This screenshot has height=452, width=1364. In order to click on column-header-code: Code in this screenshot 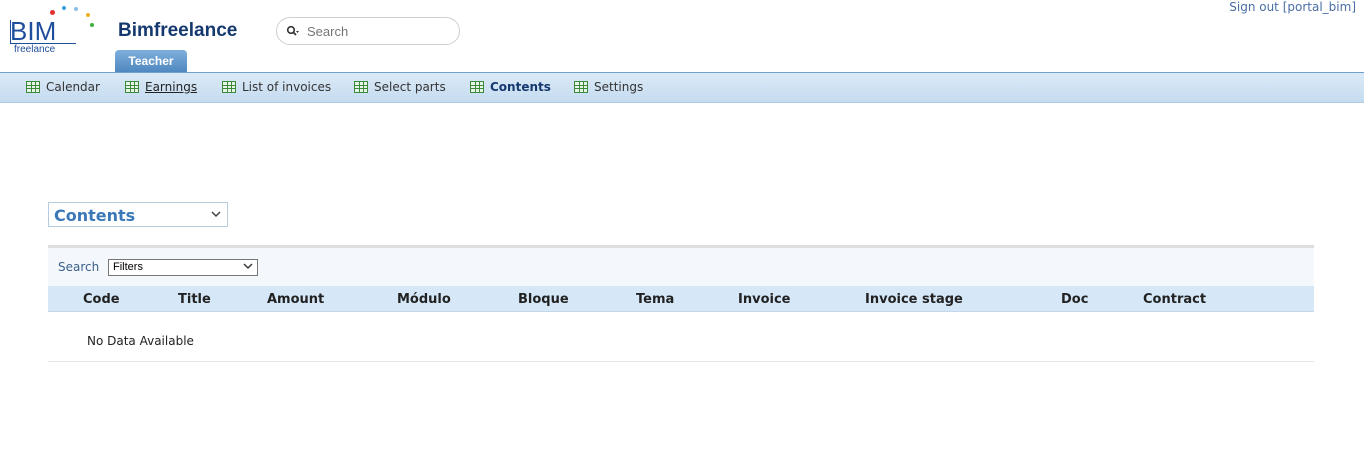, I will do `click(101, 299)`.